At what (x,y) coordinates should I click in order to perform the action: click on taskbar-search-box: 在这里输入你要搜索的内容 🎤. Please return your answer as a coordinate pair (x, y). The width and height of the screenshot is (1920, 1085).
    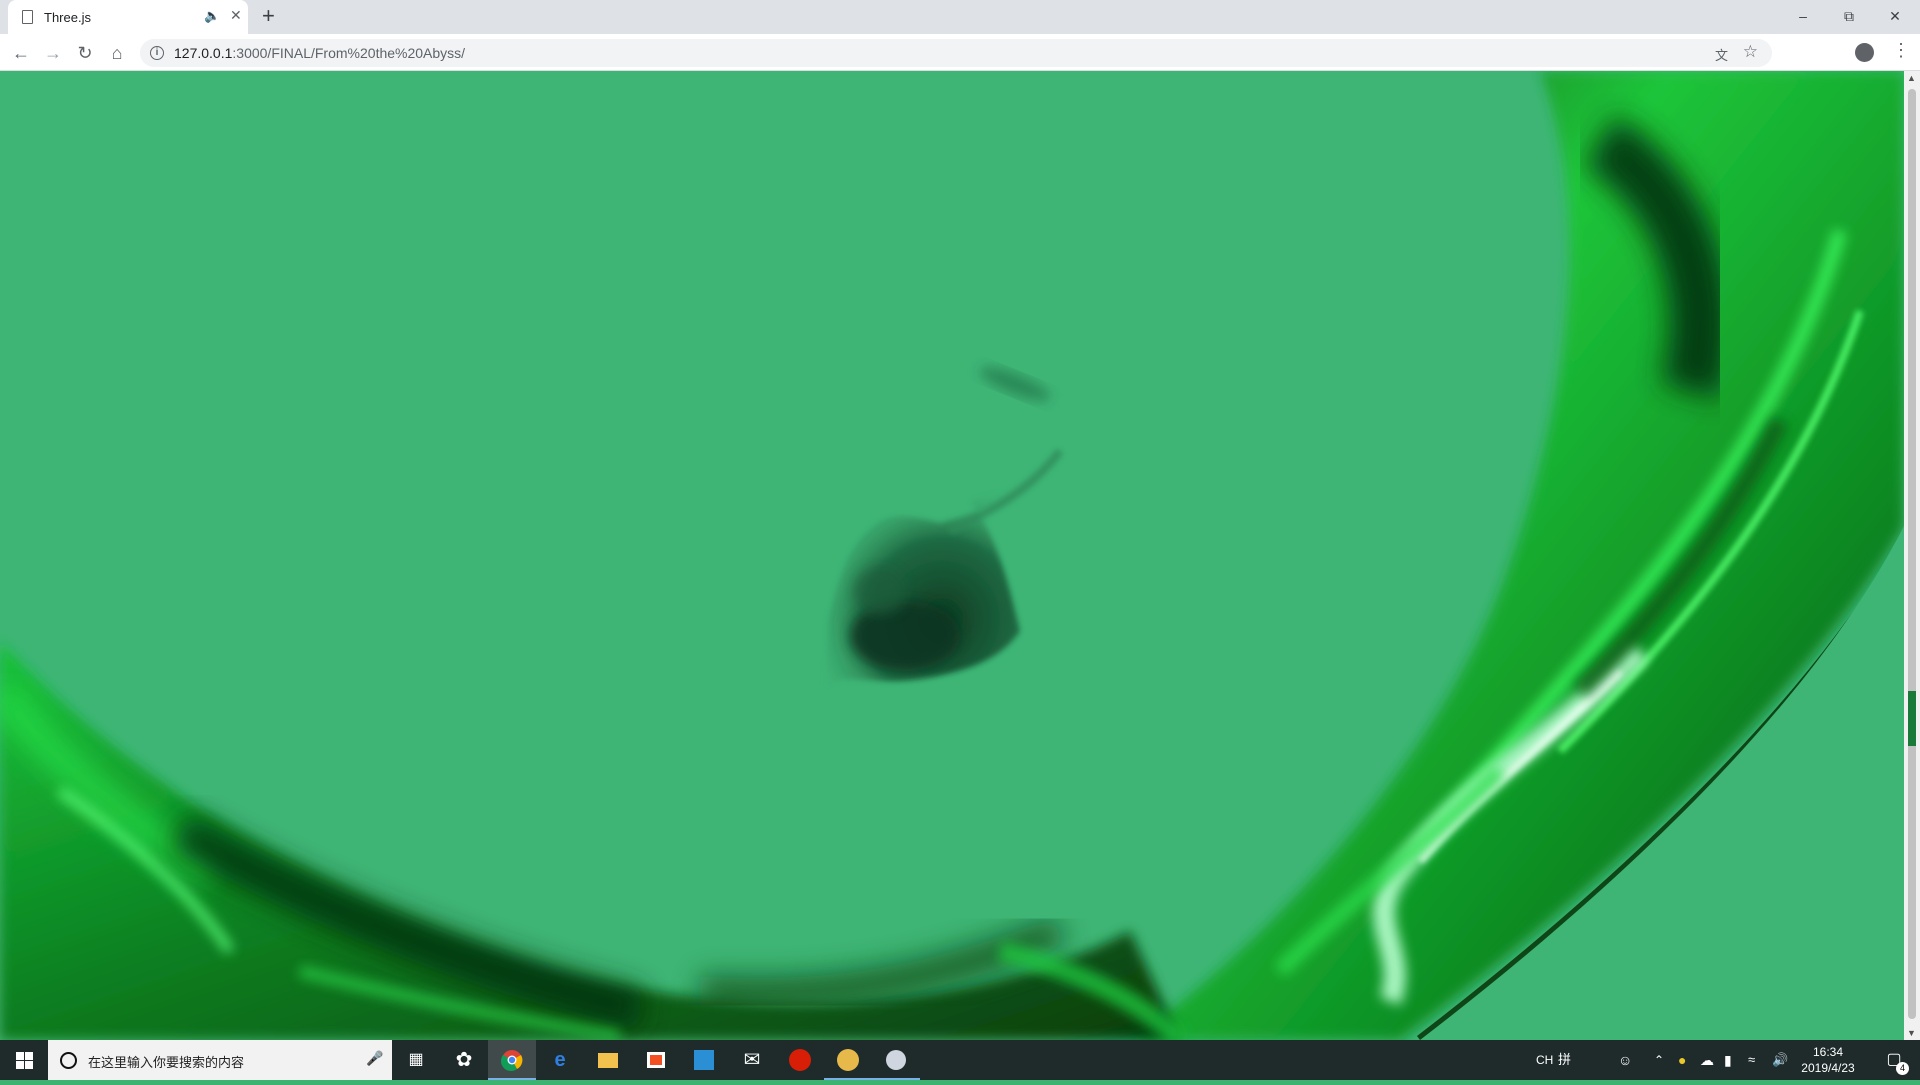
    Looking at the image, I should click on (220, 1060).